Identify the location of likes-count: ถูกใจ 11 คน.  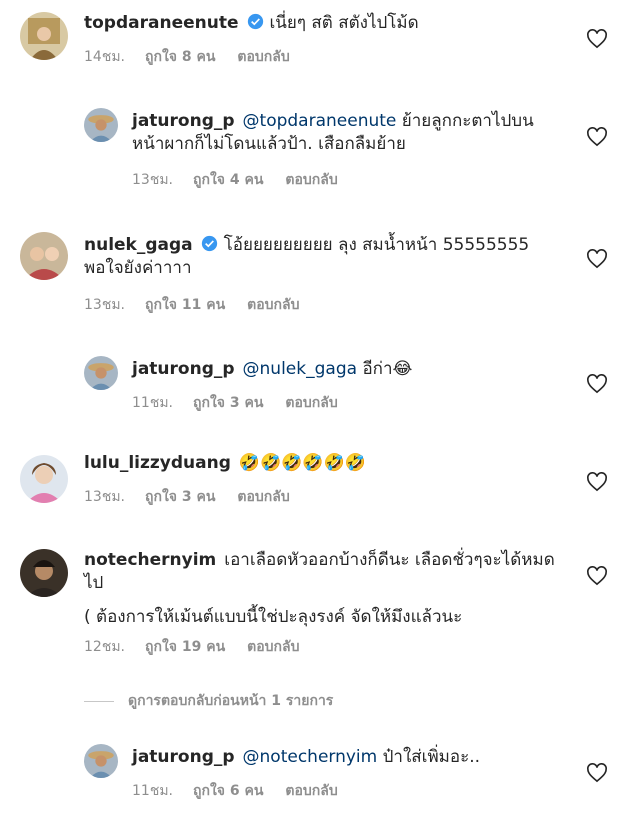
(185, 305).